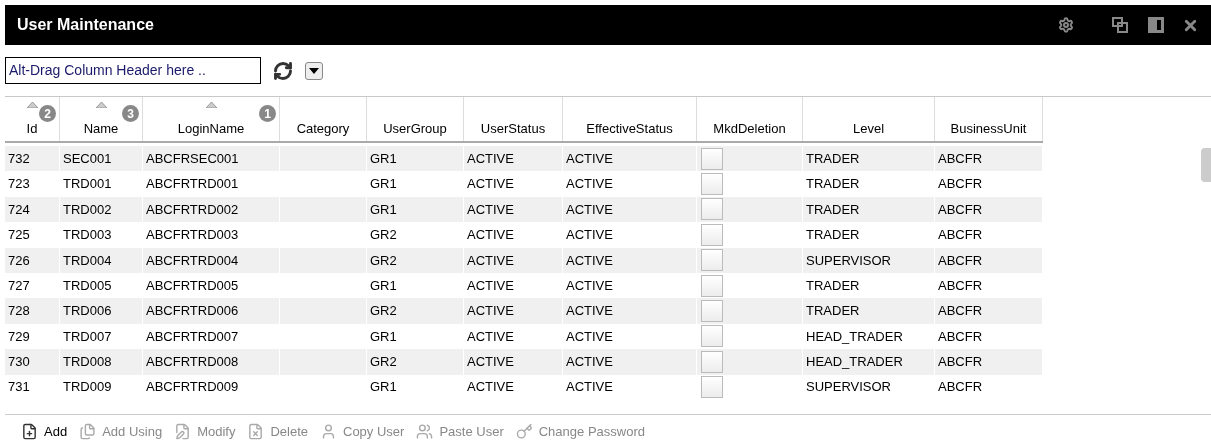 This screenshot has width=1211, height=448. Describe the element at coordinates (749, 128) in the screenshot. I see `column-label: MkdDeletion` at that location.